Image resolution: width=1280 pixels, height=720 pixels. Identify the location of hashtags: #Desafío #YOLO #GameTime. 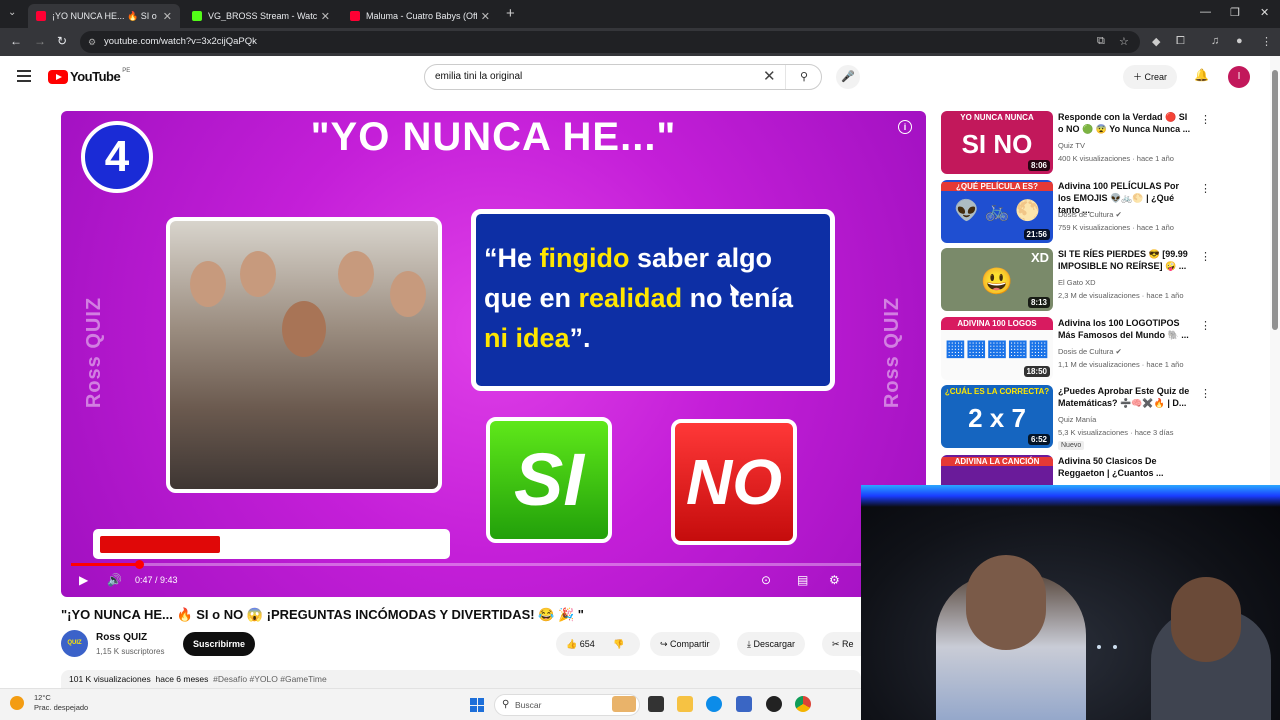
(270, 679).